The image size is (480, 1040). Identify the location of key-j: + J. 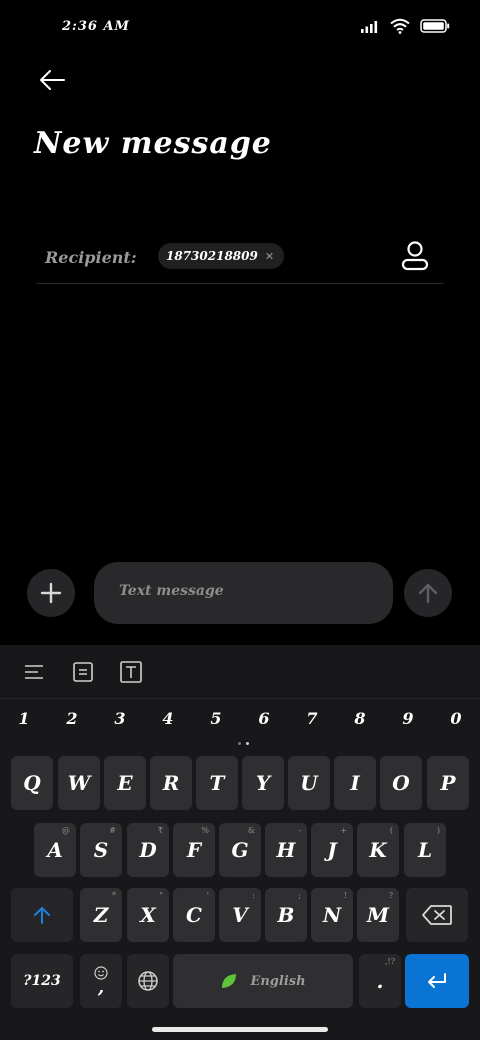
(332, 850).